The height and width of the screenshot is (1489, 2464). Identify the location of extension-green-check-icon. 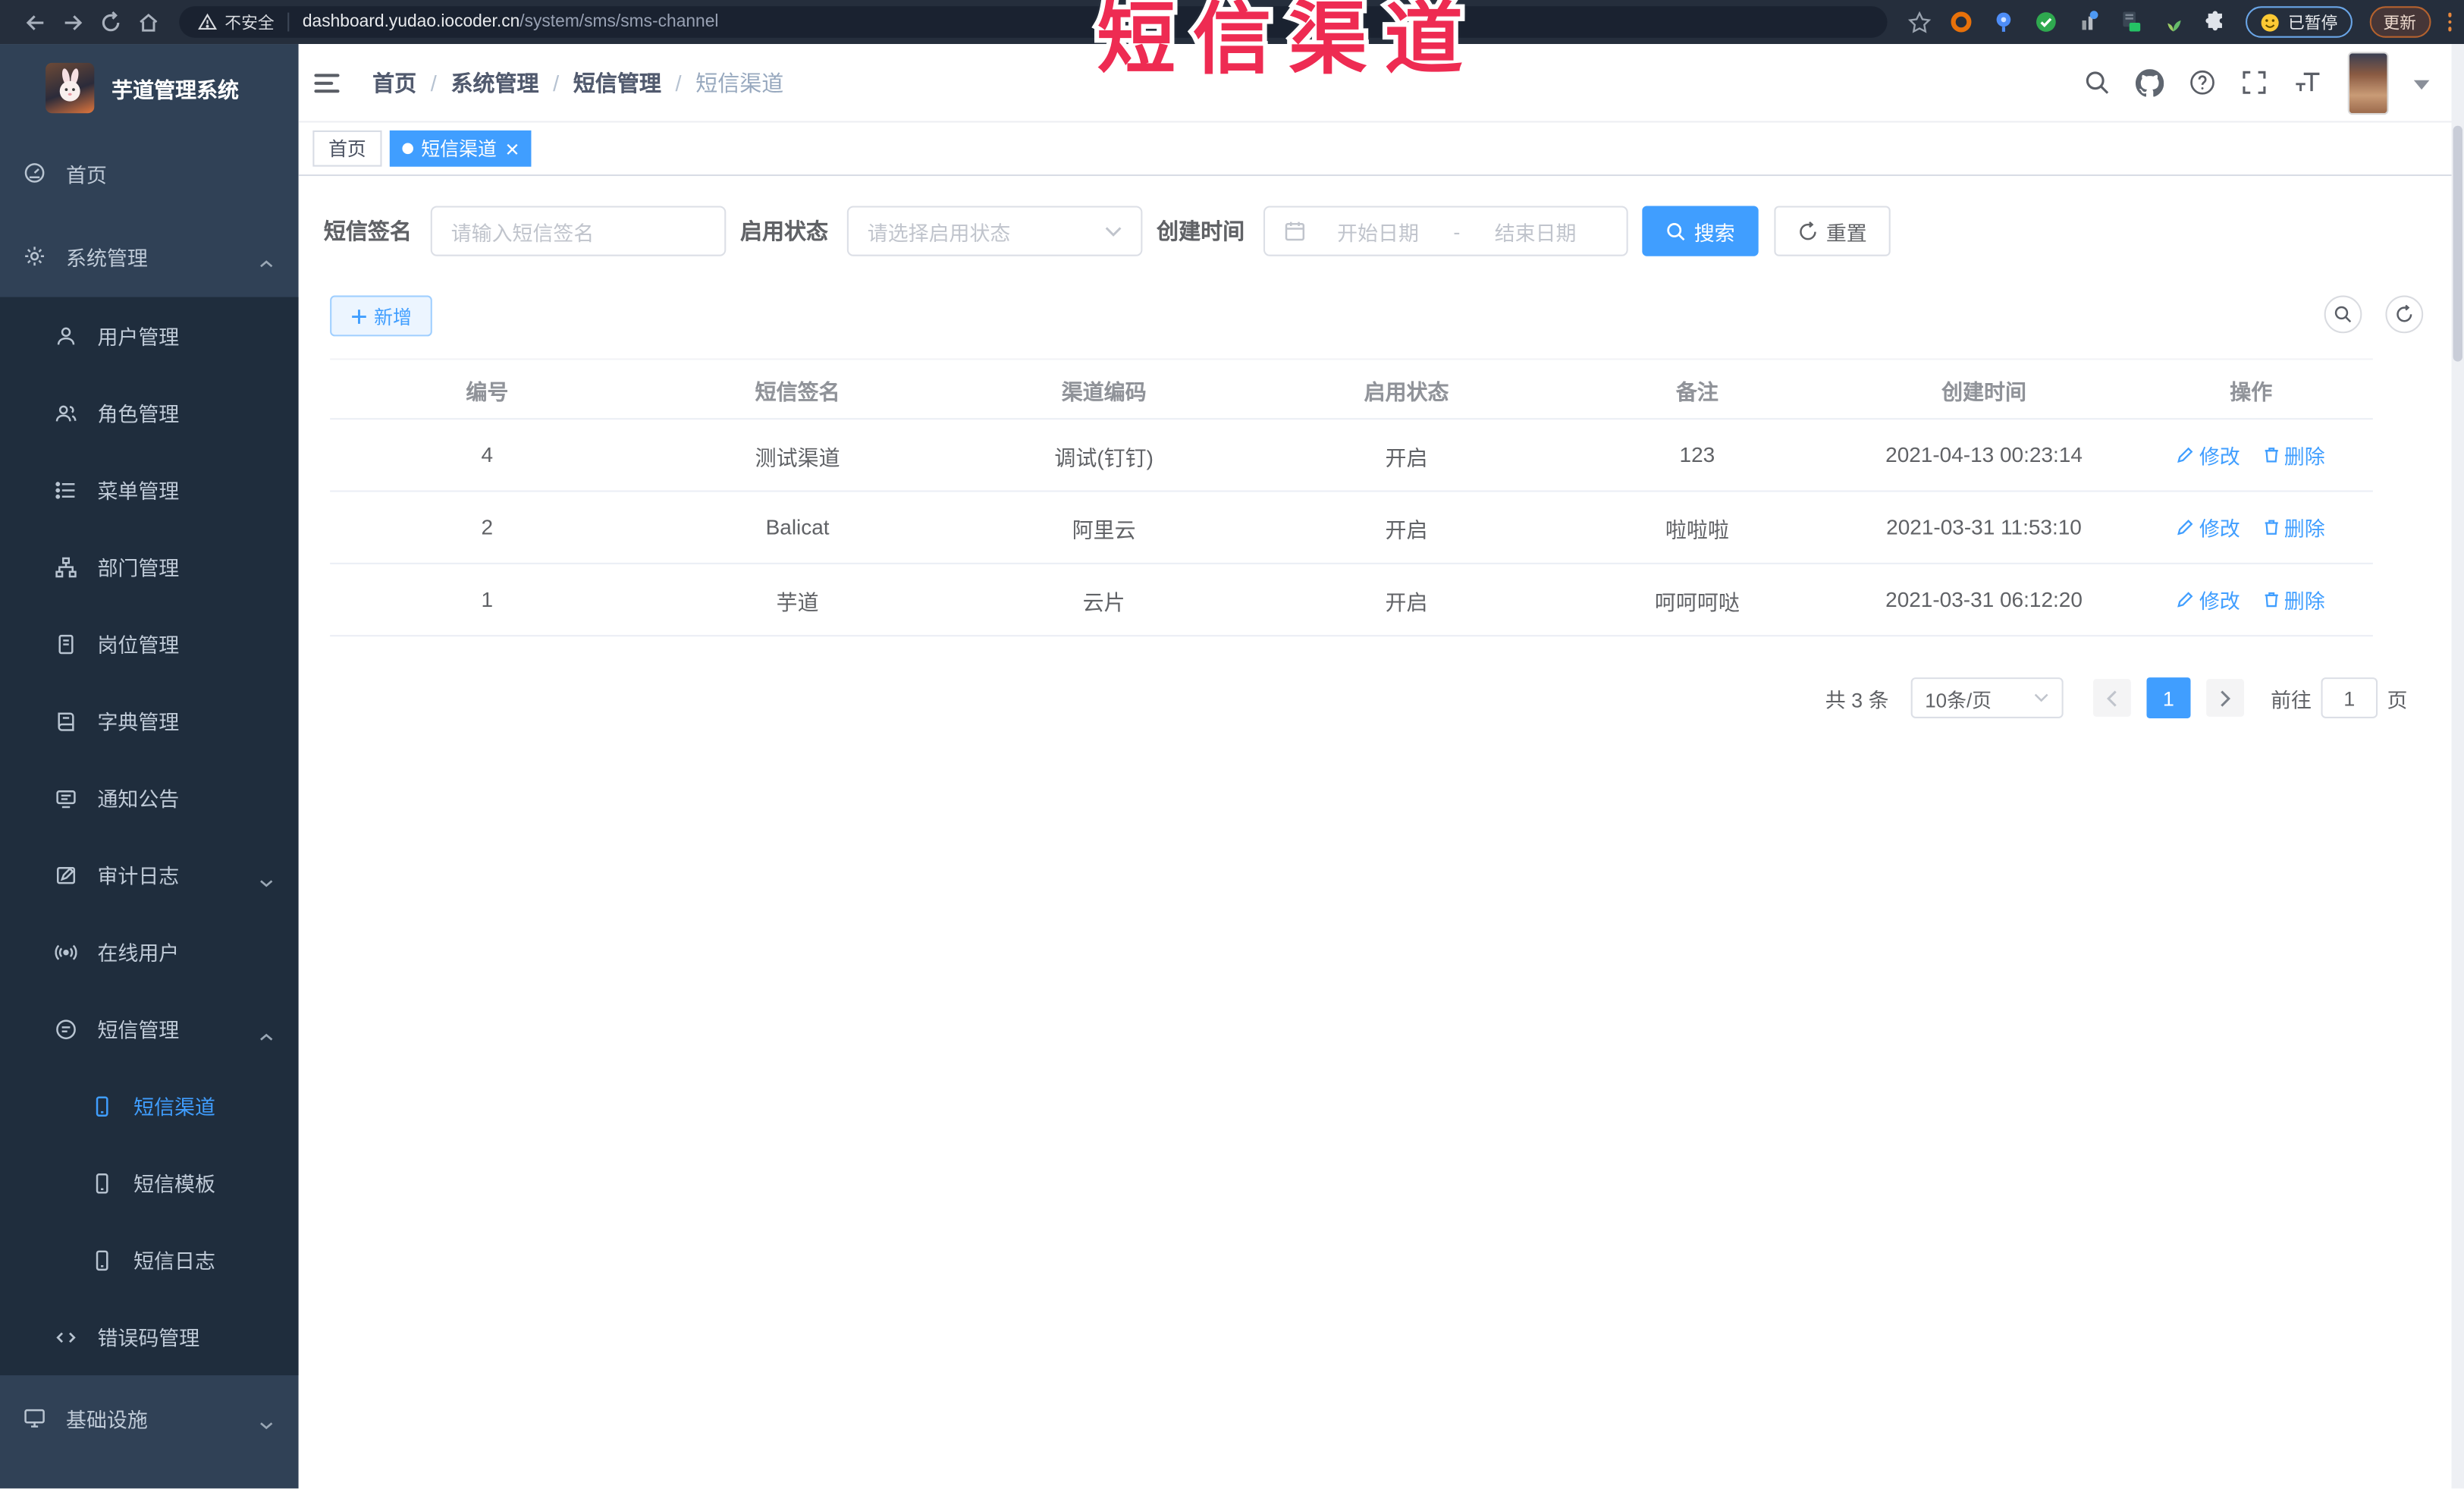
(2046, 21).